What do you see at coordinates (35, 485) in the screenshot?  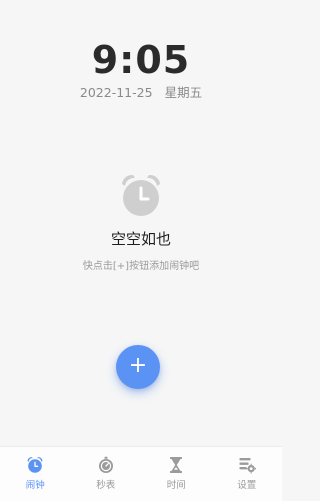 I see `tab-alarm-label: 闹钟` at bounding box center [35, 485].